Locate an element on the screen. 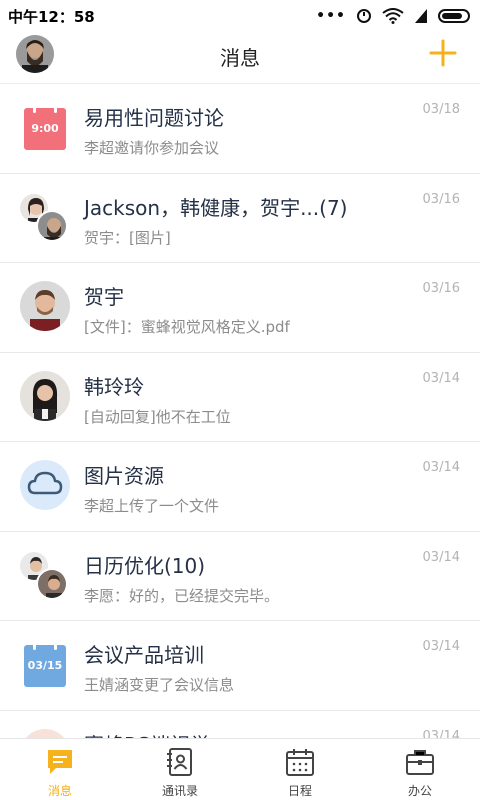  message-icon is located at coordinates (60, 762).